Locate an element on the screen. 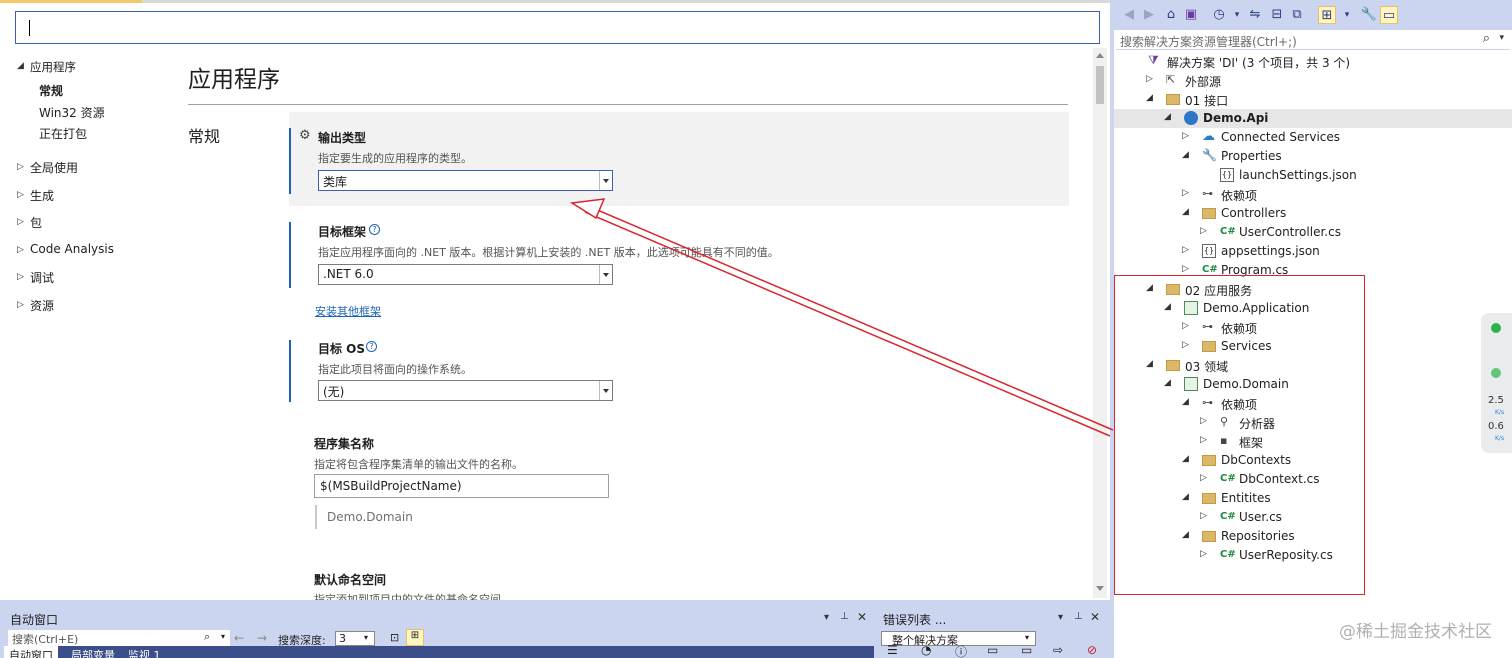  assembly-name-input: $(MSBuildProjectName) is located at coordinates (461, 486).